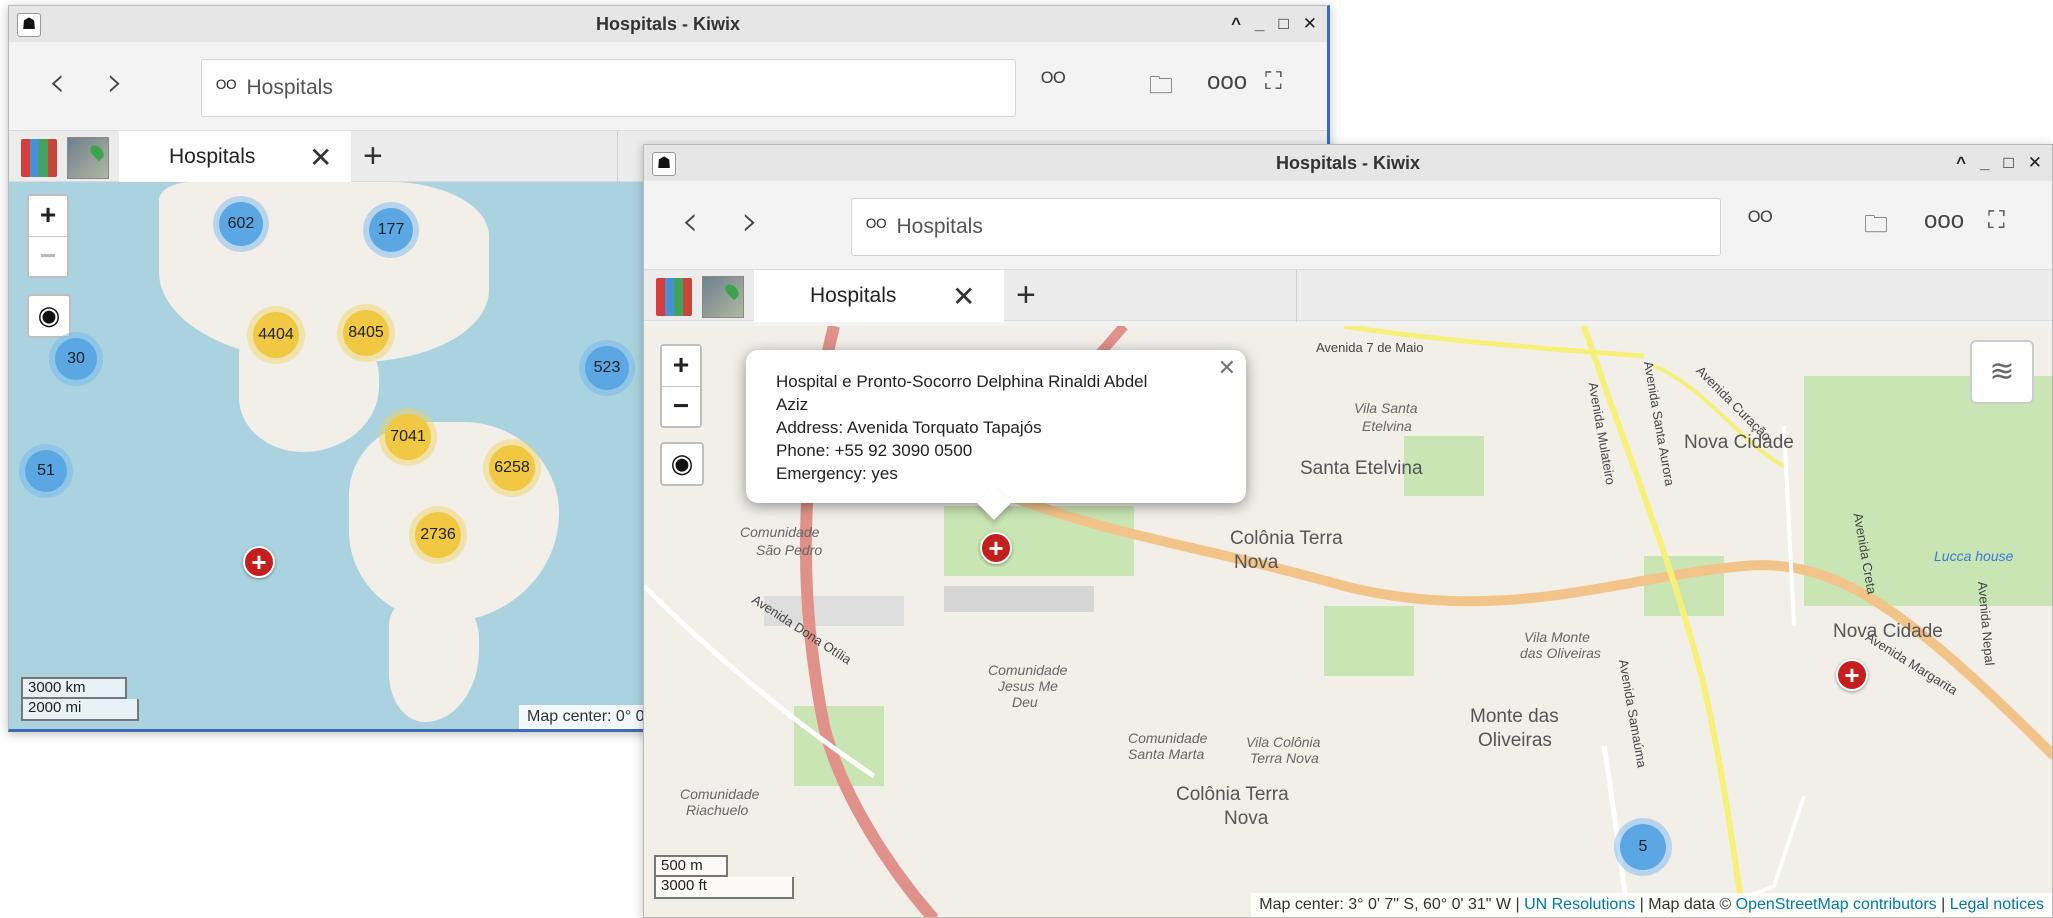  Describe the element at coordinates (512, 468) in the screenshot. I see `cluster-marker: 6258` at that location.